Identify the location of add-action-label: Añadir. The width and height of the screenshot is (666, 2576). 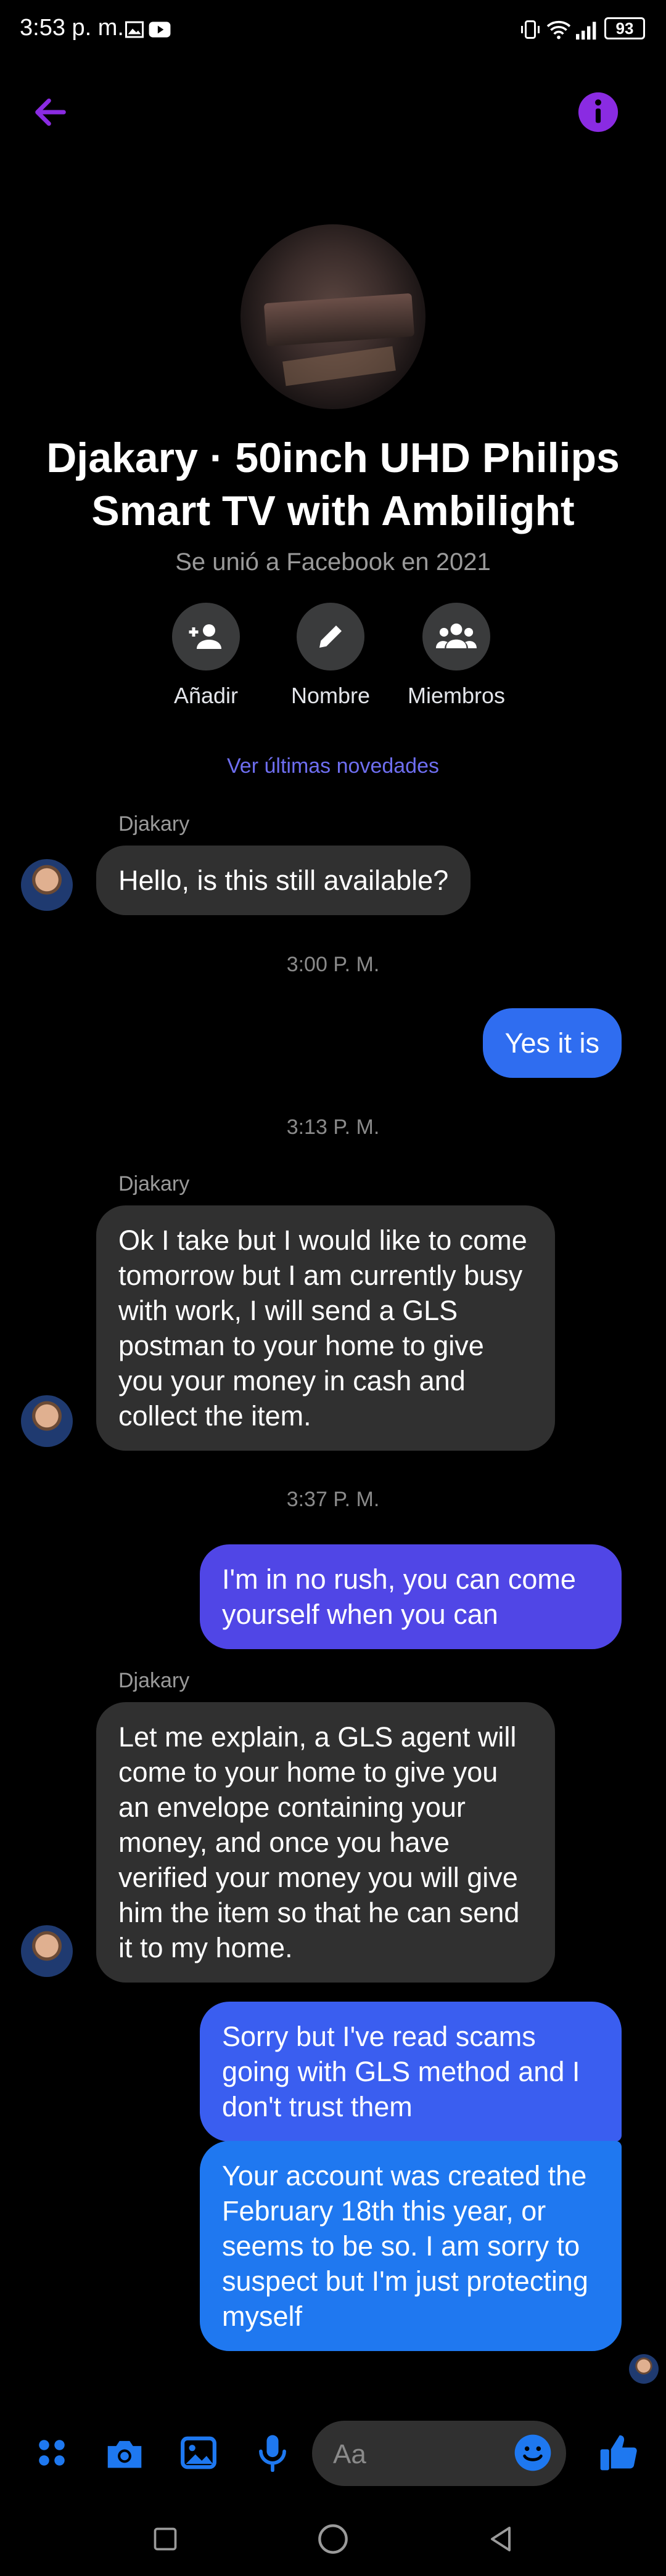
(206, 696).